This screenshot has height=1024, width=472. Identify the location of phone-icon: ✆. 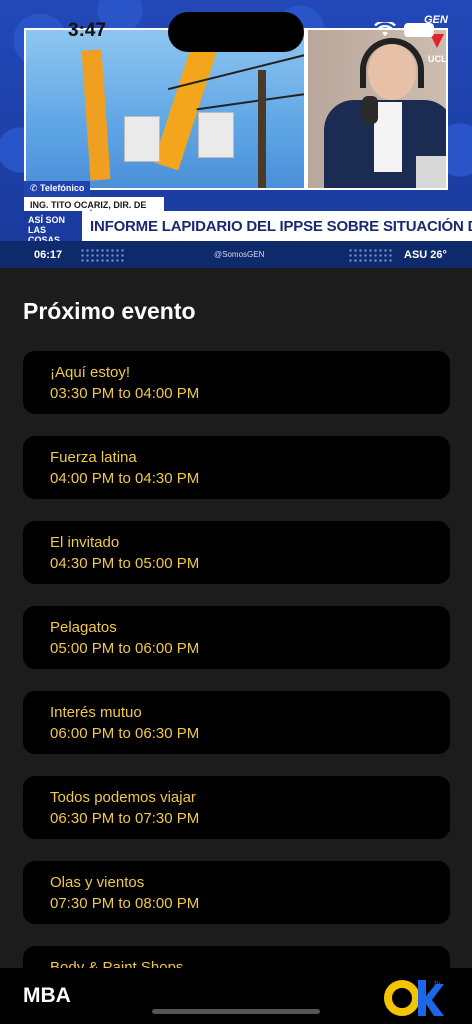
(35, 188).